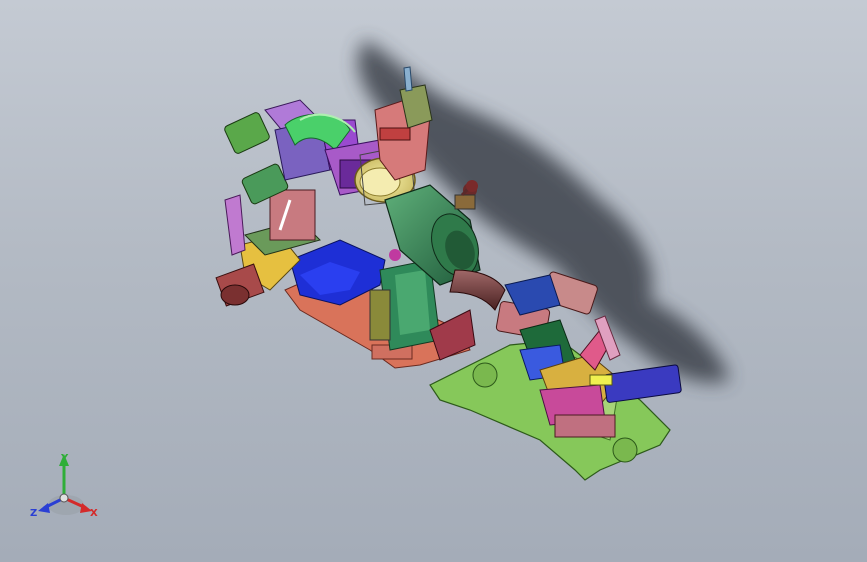 Image resolution: width=867 pixels, height=562 pixels. Describe the element at coordinates (64, 458) in the screenshot. I see `y-axis-label: Y` at that location.